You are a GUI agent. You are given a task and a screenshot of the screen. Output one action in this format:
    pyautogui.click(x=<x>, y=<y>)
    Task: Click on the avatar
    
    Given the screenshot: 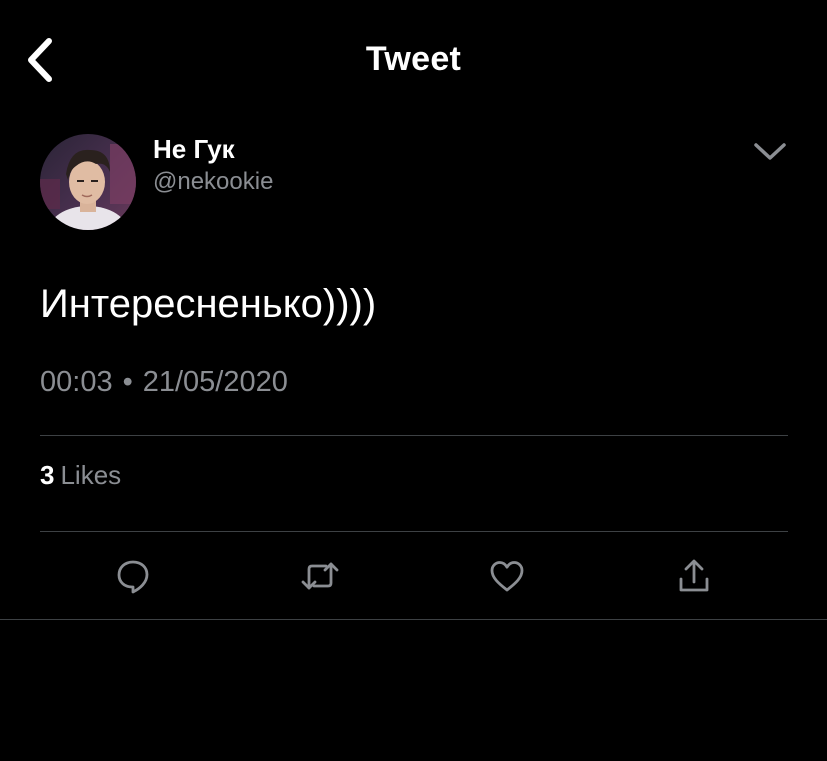 What is the action you would take?
    pyautogui.click(x=88, y=182)
    